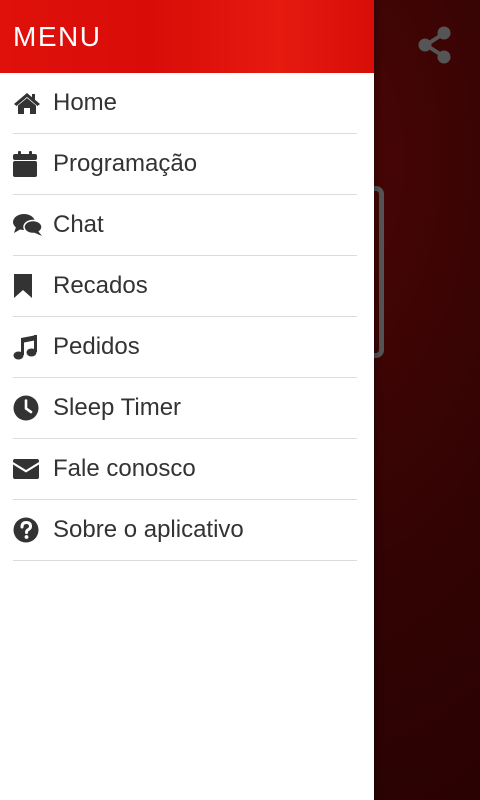  I want to click on share-button, so click(435, 47).